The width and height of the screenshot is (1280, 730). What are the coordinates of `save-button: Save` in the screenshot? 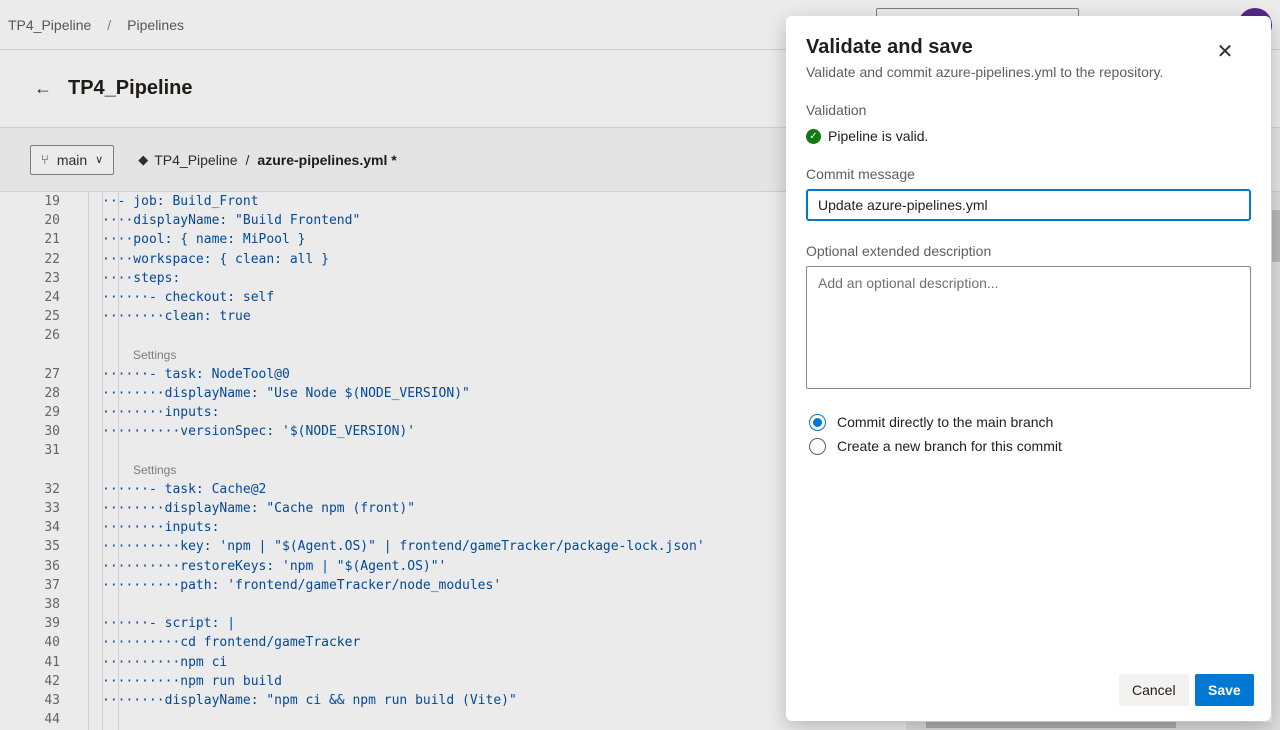 It's located at (1224, 690).